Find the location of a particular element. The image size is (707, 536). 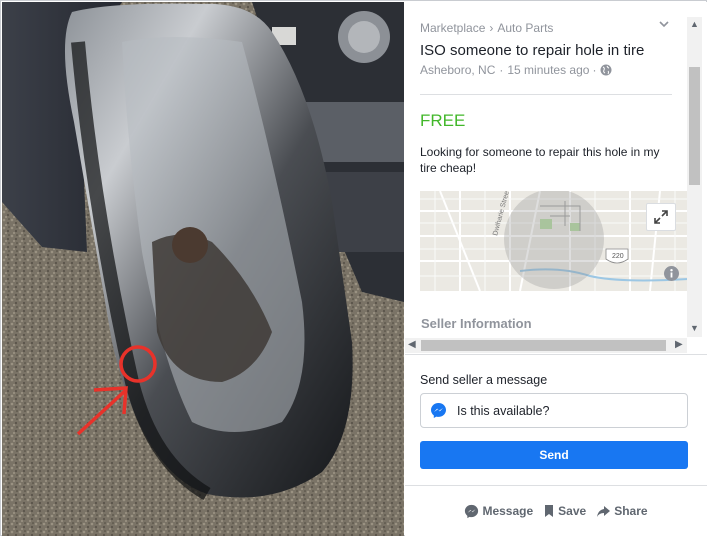

scroll-left-arrow: ◀ is located at coordinates (412, 344).